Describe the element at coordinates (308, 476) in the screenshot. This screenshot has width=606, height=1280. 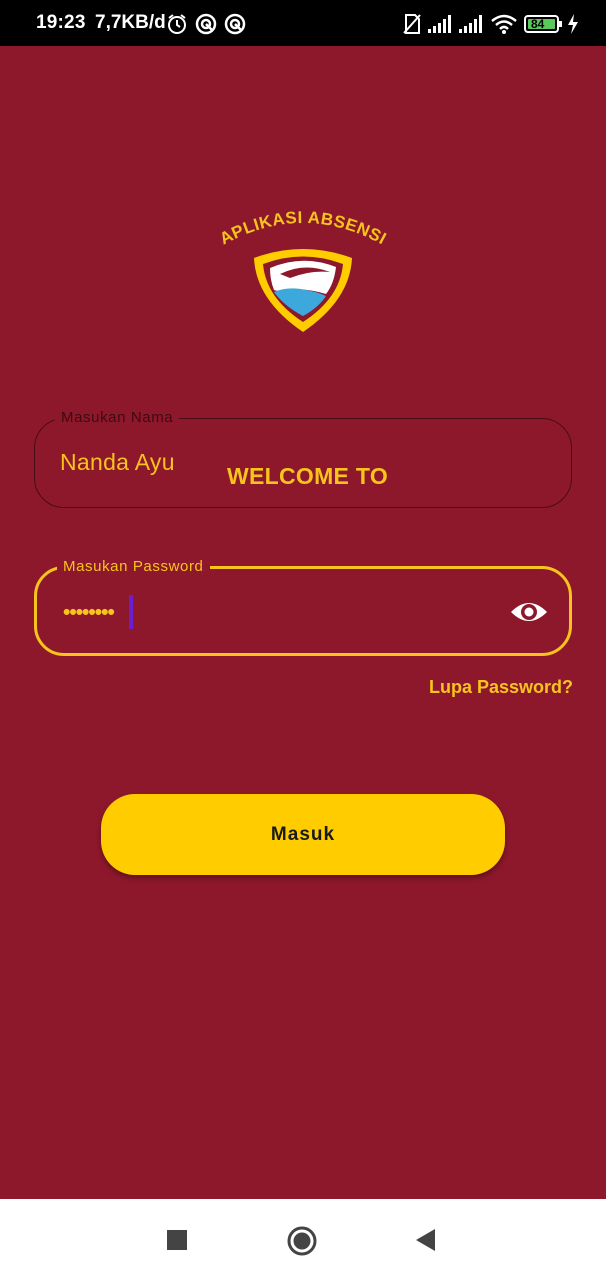
I see `welcome-text: WELCOME TO` at that location.